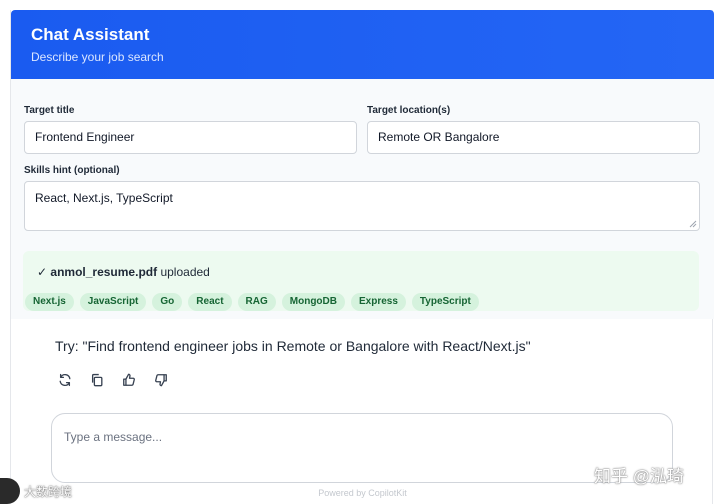  What do you see at coordinates (129, 380) in the screenshot?
I see `thumbs-up-icon` at bounding box center [129, 380].